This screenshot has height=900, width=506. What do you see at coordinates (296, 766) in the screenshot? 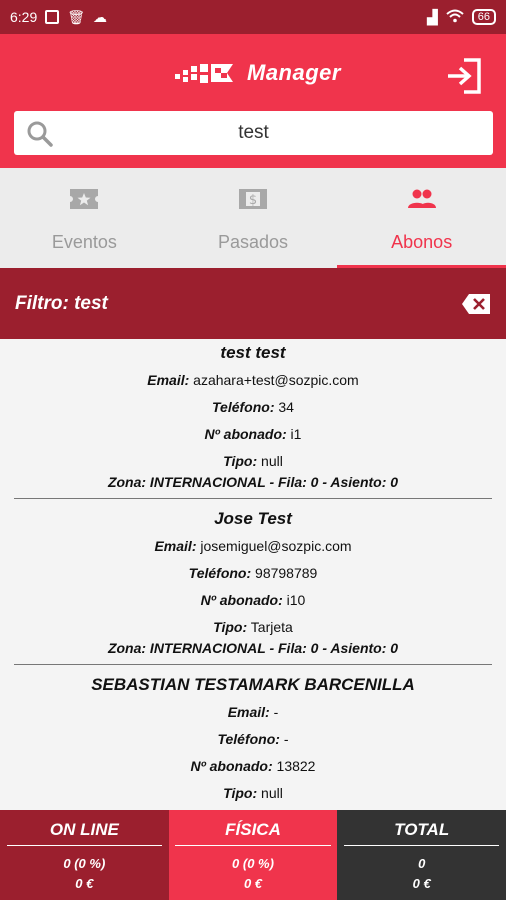
I see `abonado-value: 13822` at bounding box center [296, 766].